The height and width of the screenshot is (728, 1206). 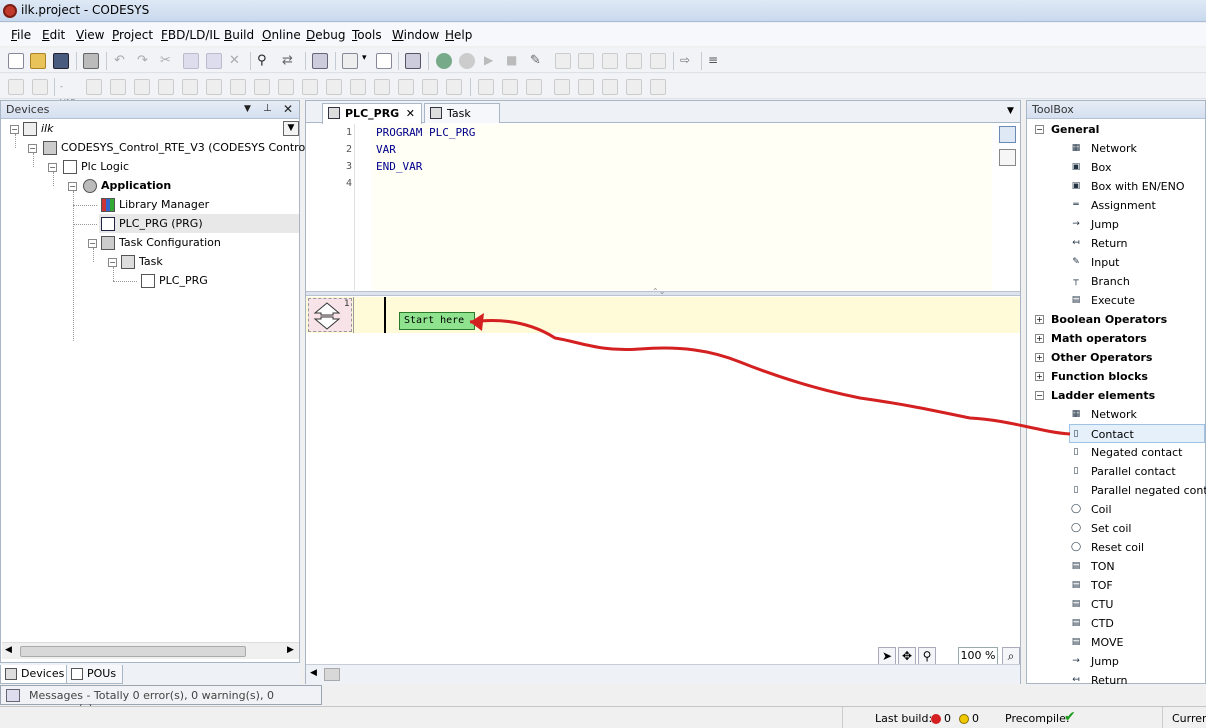 I want to click on zoom-fit-icon: ⌕, so click(x=1011, y=656).